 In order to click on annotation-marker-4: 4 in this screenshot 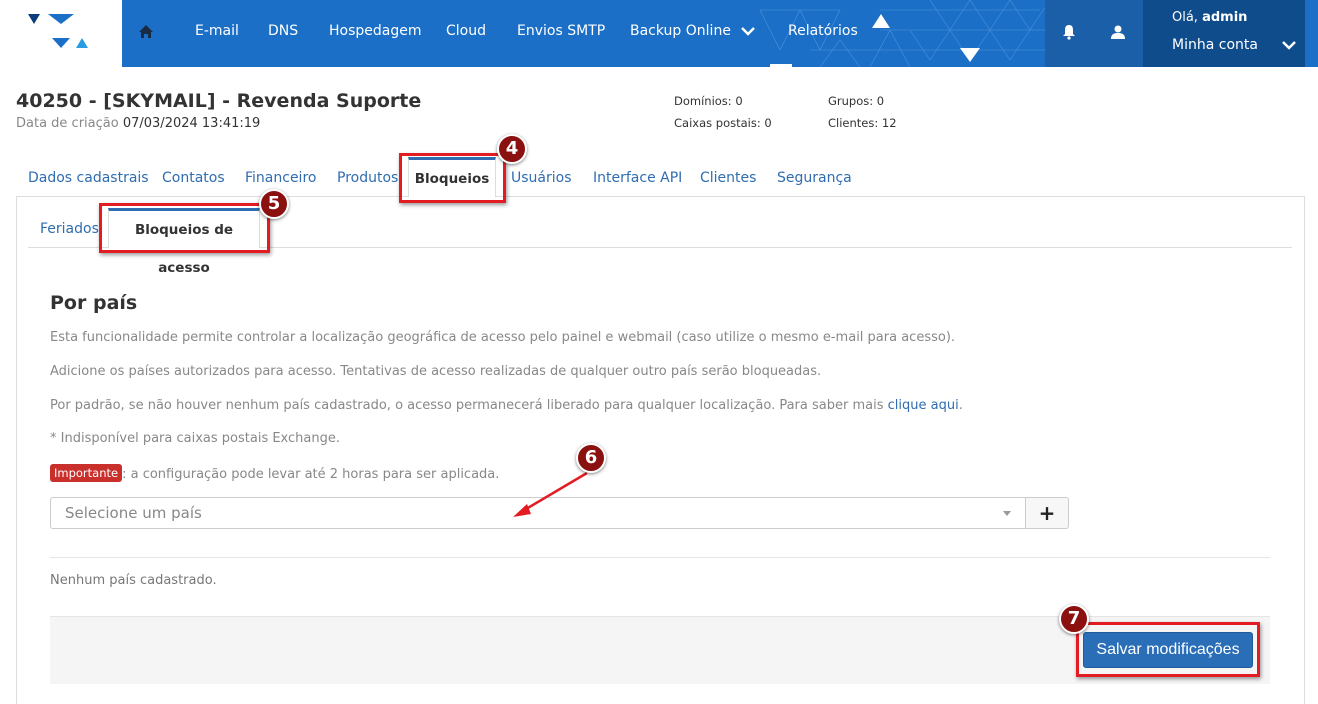, I will do `click(512, 149)`.